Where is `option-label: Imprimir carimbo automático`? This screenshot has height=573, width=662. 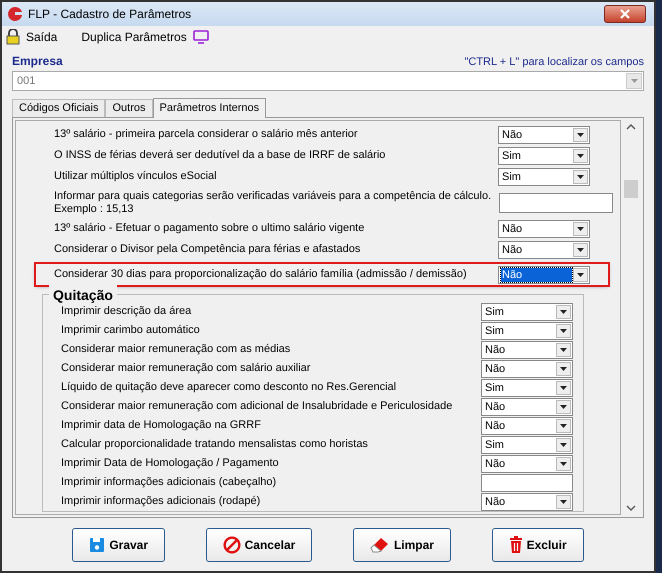
option-label: Imprimir carimbo automático is located at coordinates (130, 330).